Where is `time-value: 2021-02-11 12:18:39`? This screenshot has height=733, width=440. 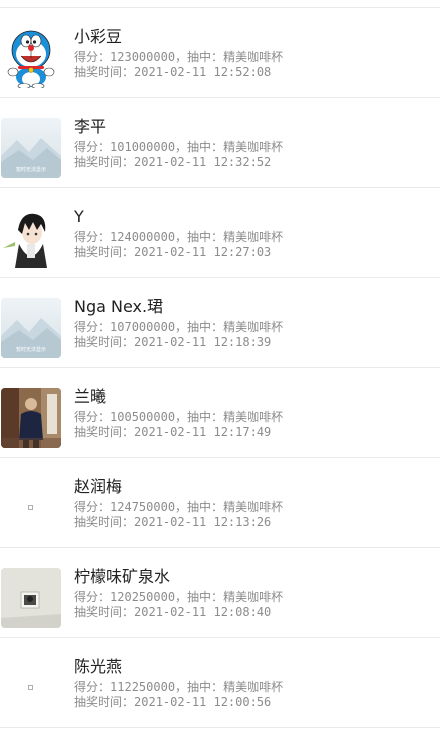
time-value: 2021-02-11 12:18:39 is located at coordinates (203, 342).